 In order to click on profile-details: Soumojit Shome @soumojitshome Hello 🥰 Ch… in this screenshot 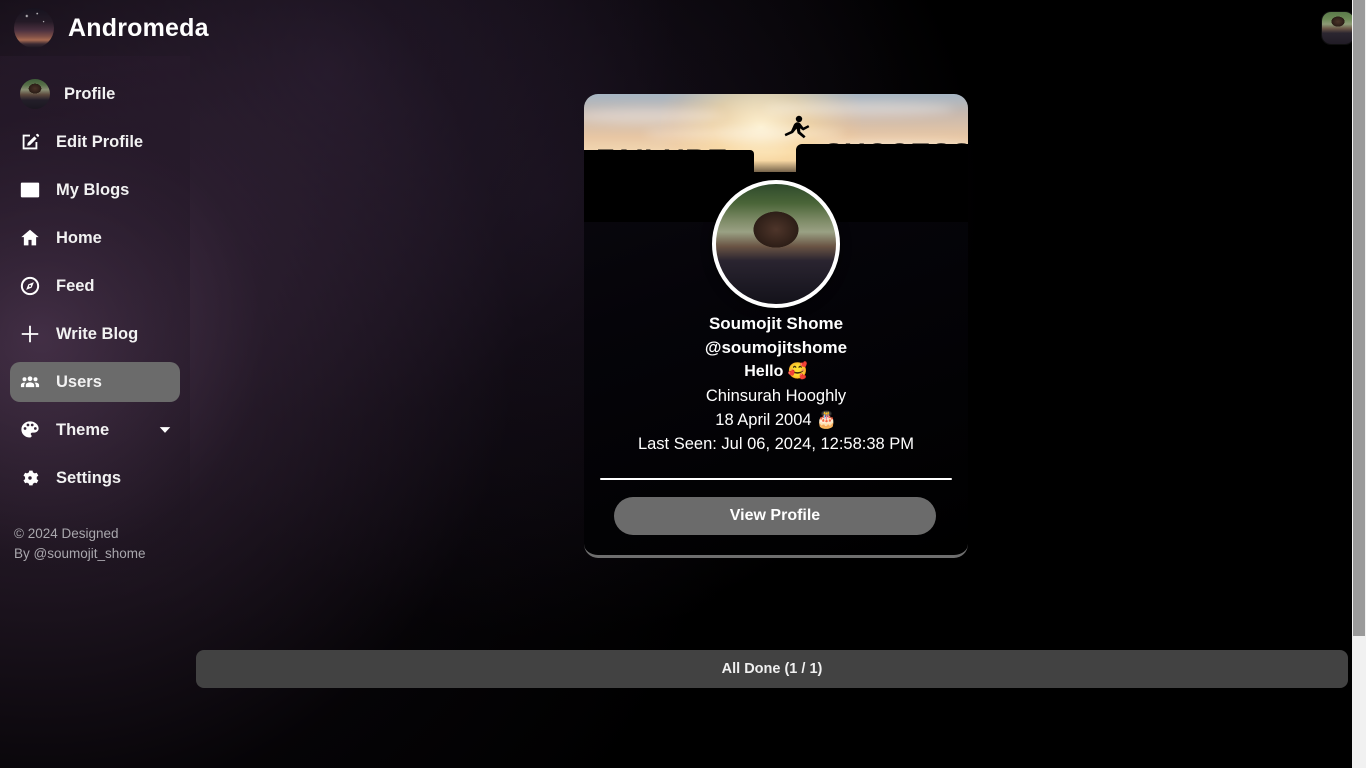, I will do `click(776, 384)`.